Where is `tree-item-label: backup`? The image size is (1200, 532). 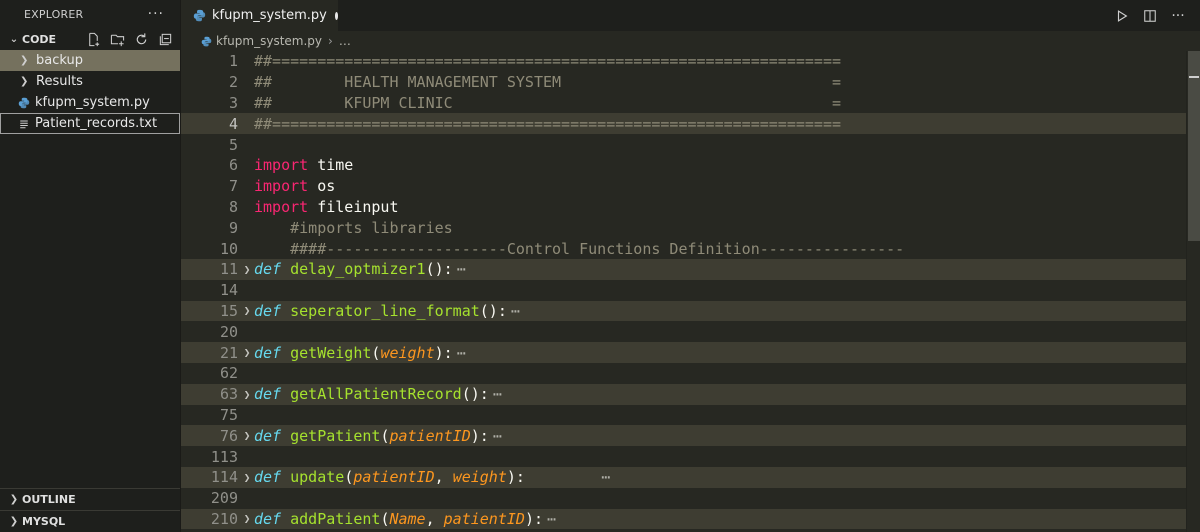 tree-item-label: backup is located at coordinates (59, 60).